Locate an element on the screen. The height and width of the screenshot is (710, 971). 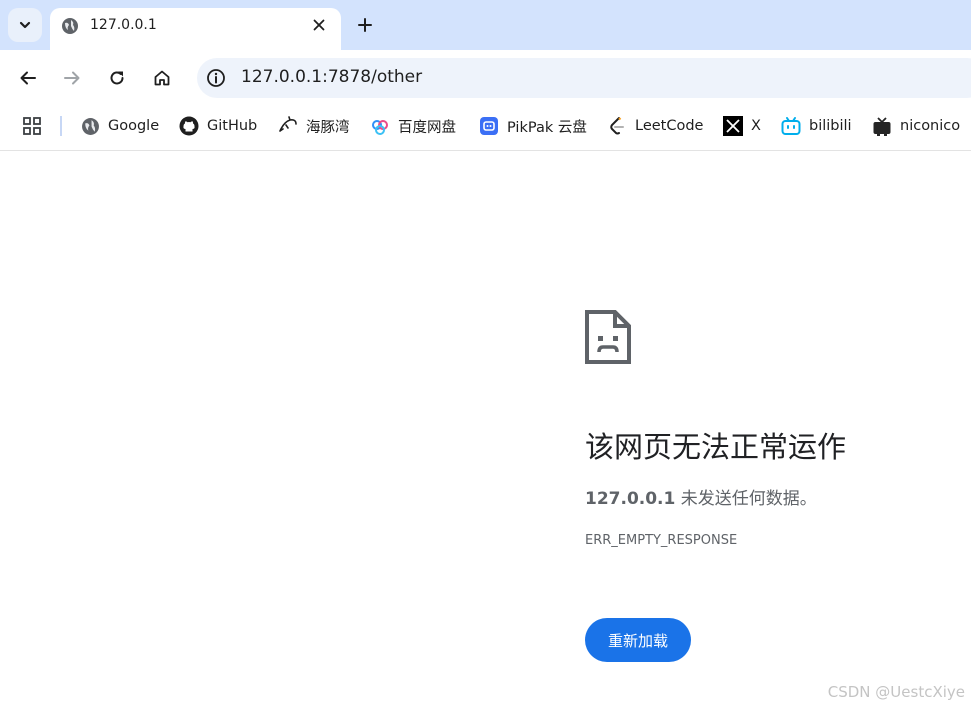
bookmark-label: Google is located at coordinates (134, 126).